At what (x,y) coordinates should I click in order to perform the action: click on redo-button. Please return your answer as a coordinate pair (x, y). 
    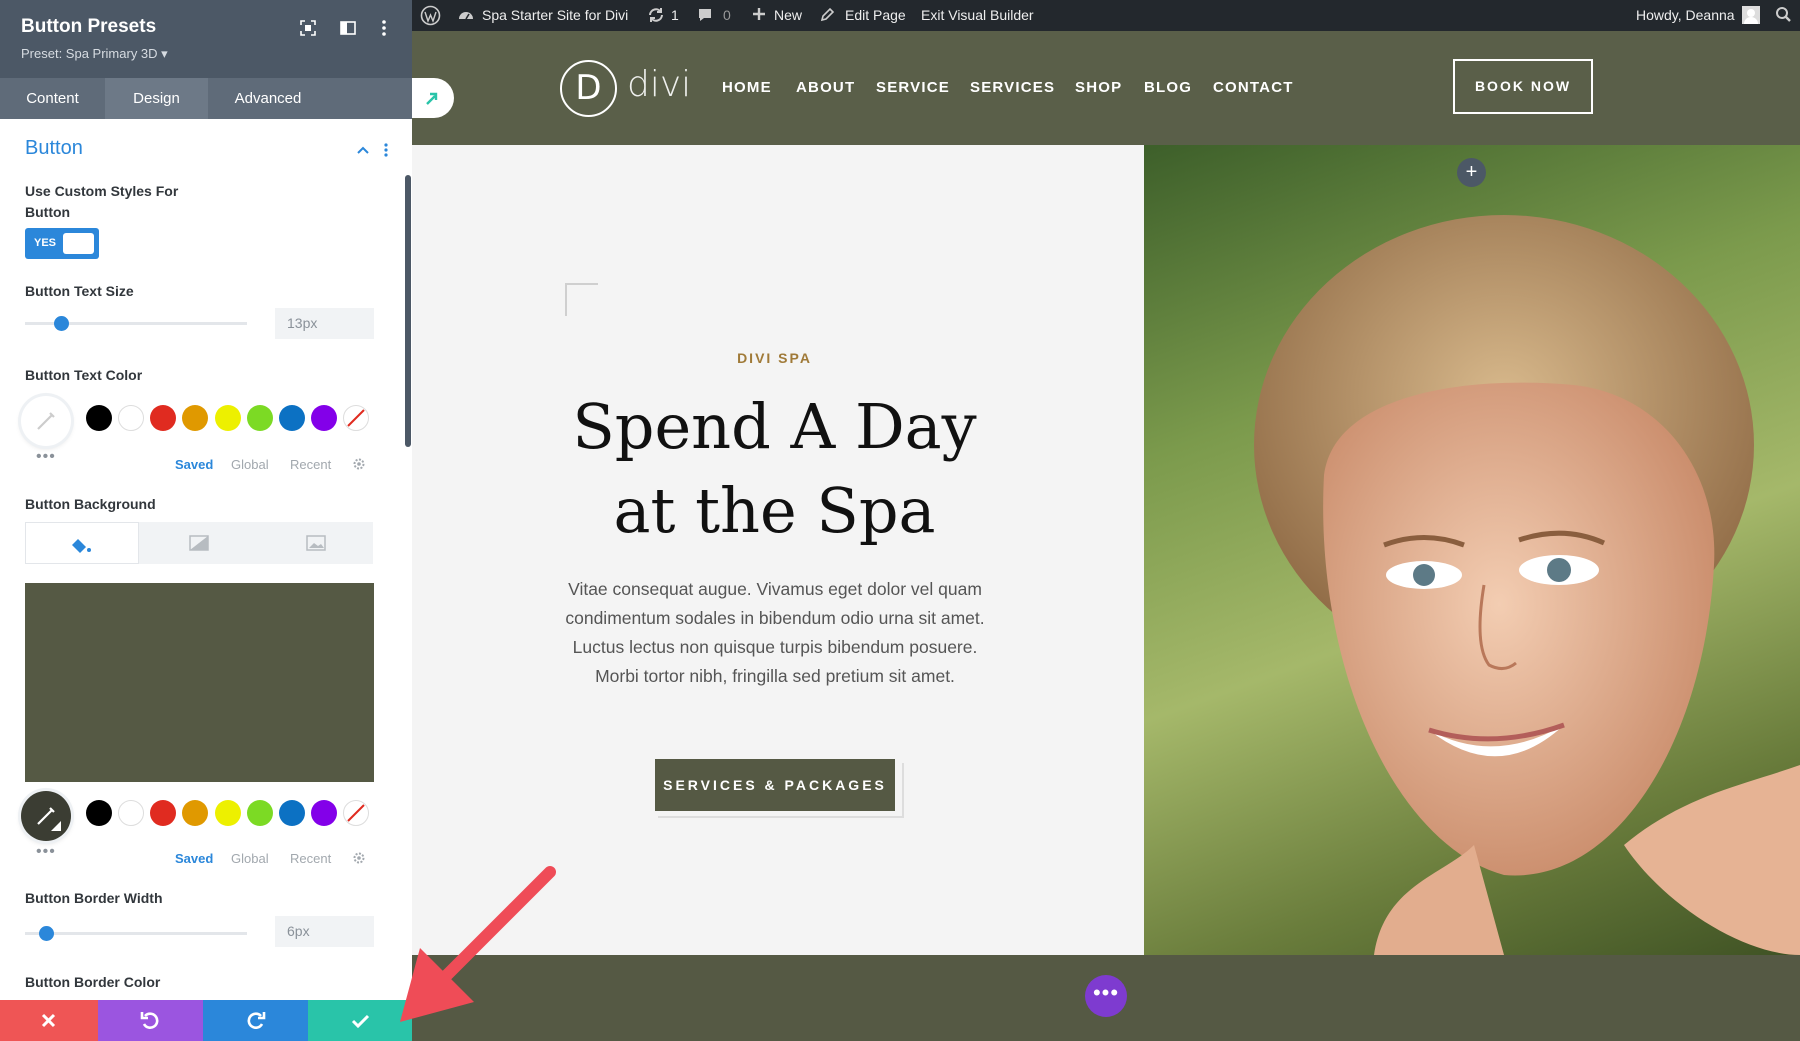
    Looking at the image, I should click on (255, 1020).